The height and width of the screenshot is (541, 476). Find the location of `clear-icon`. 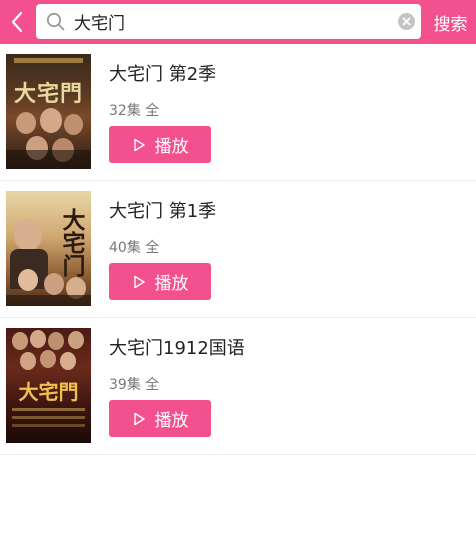

clear-icon is located at coordinates (406, 21).